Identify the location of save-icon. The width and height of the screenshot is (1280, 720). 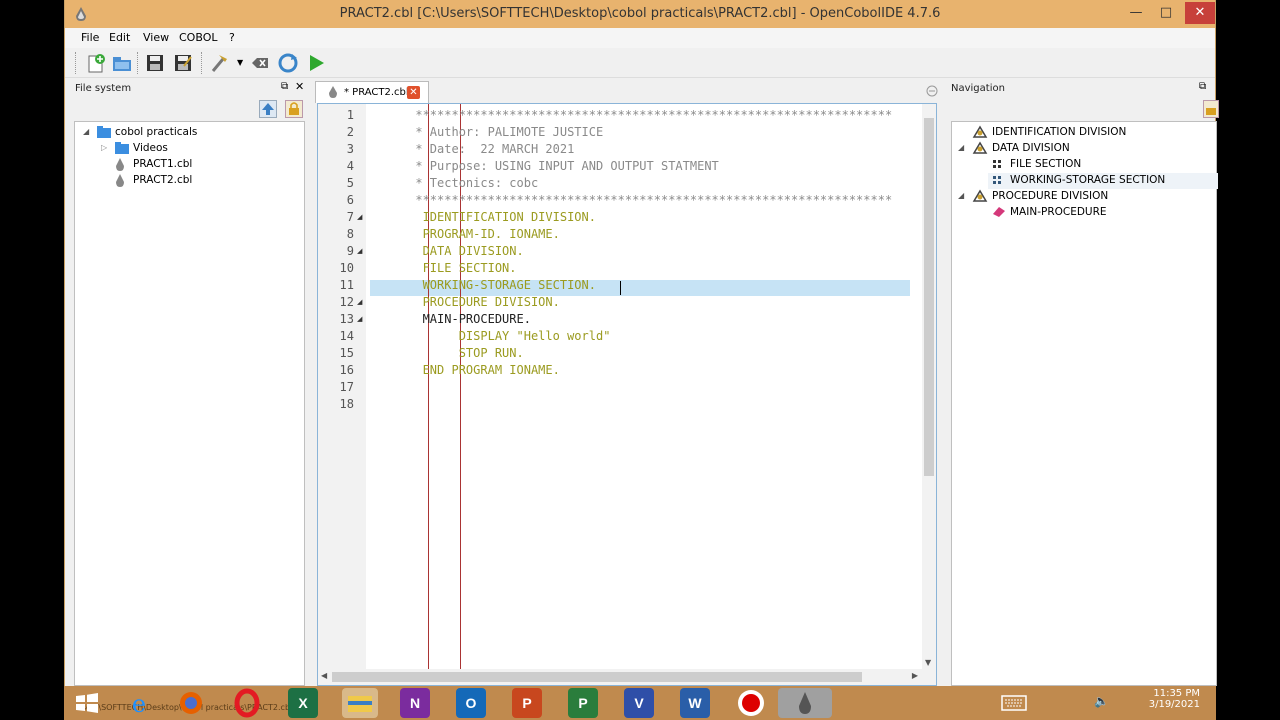
(155, 63).